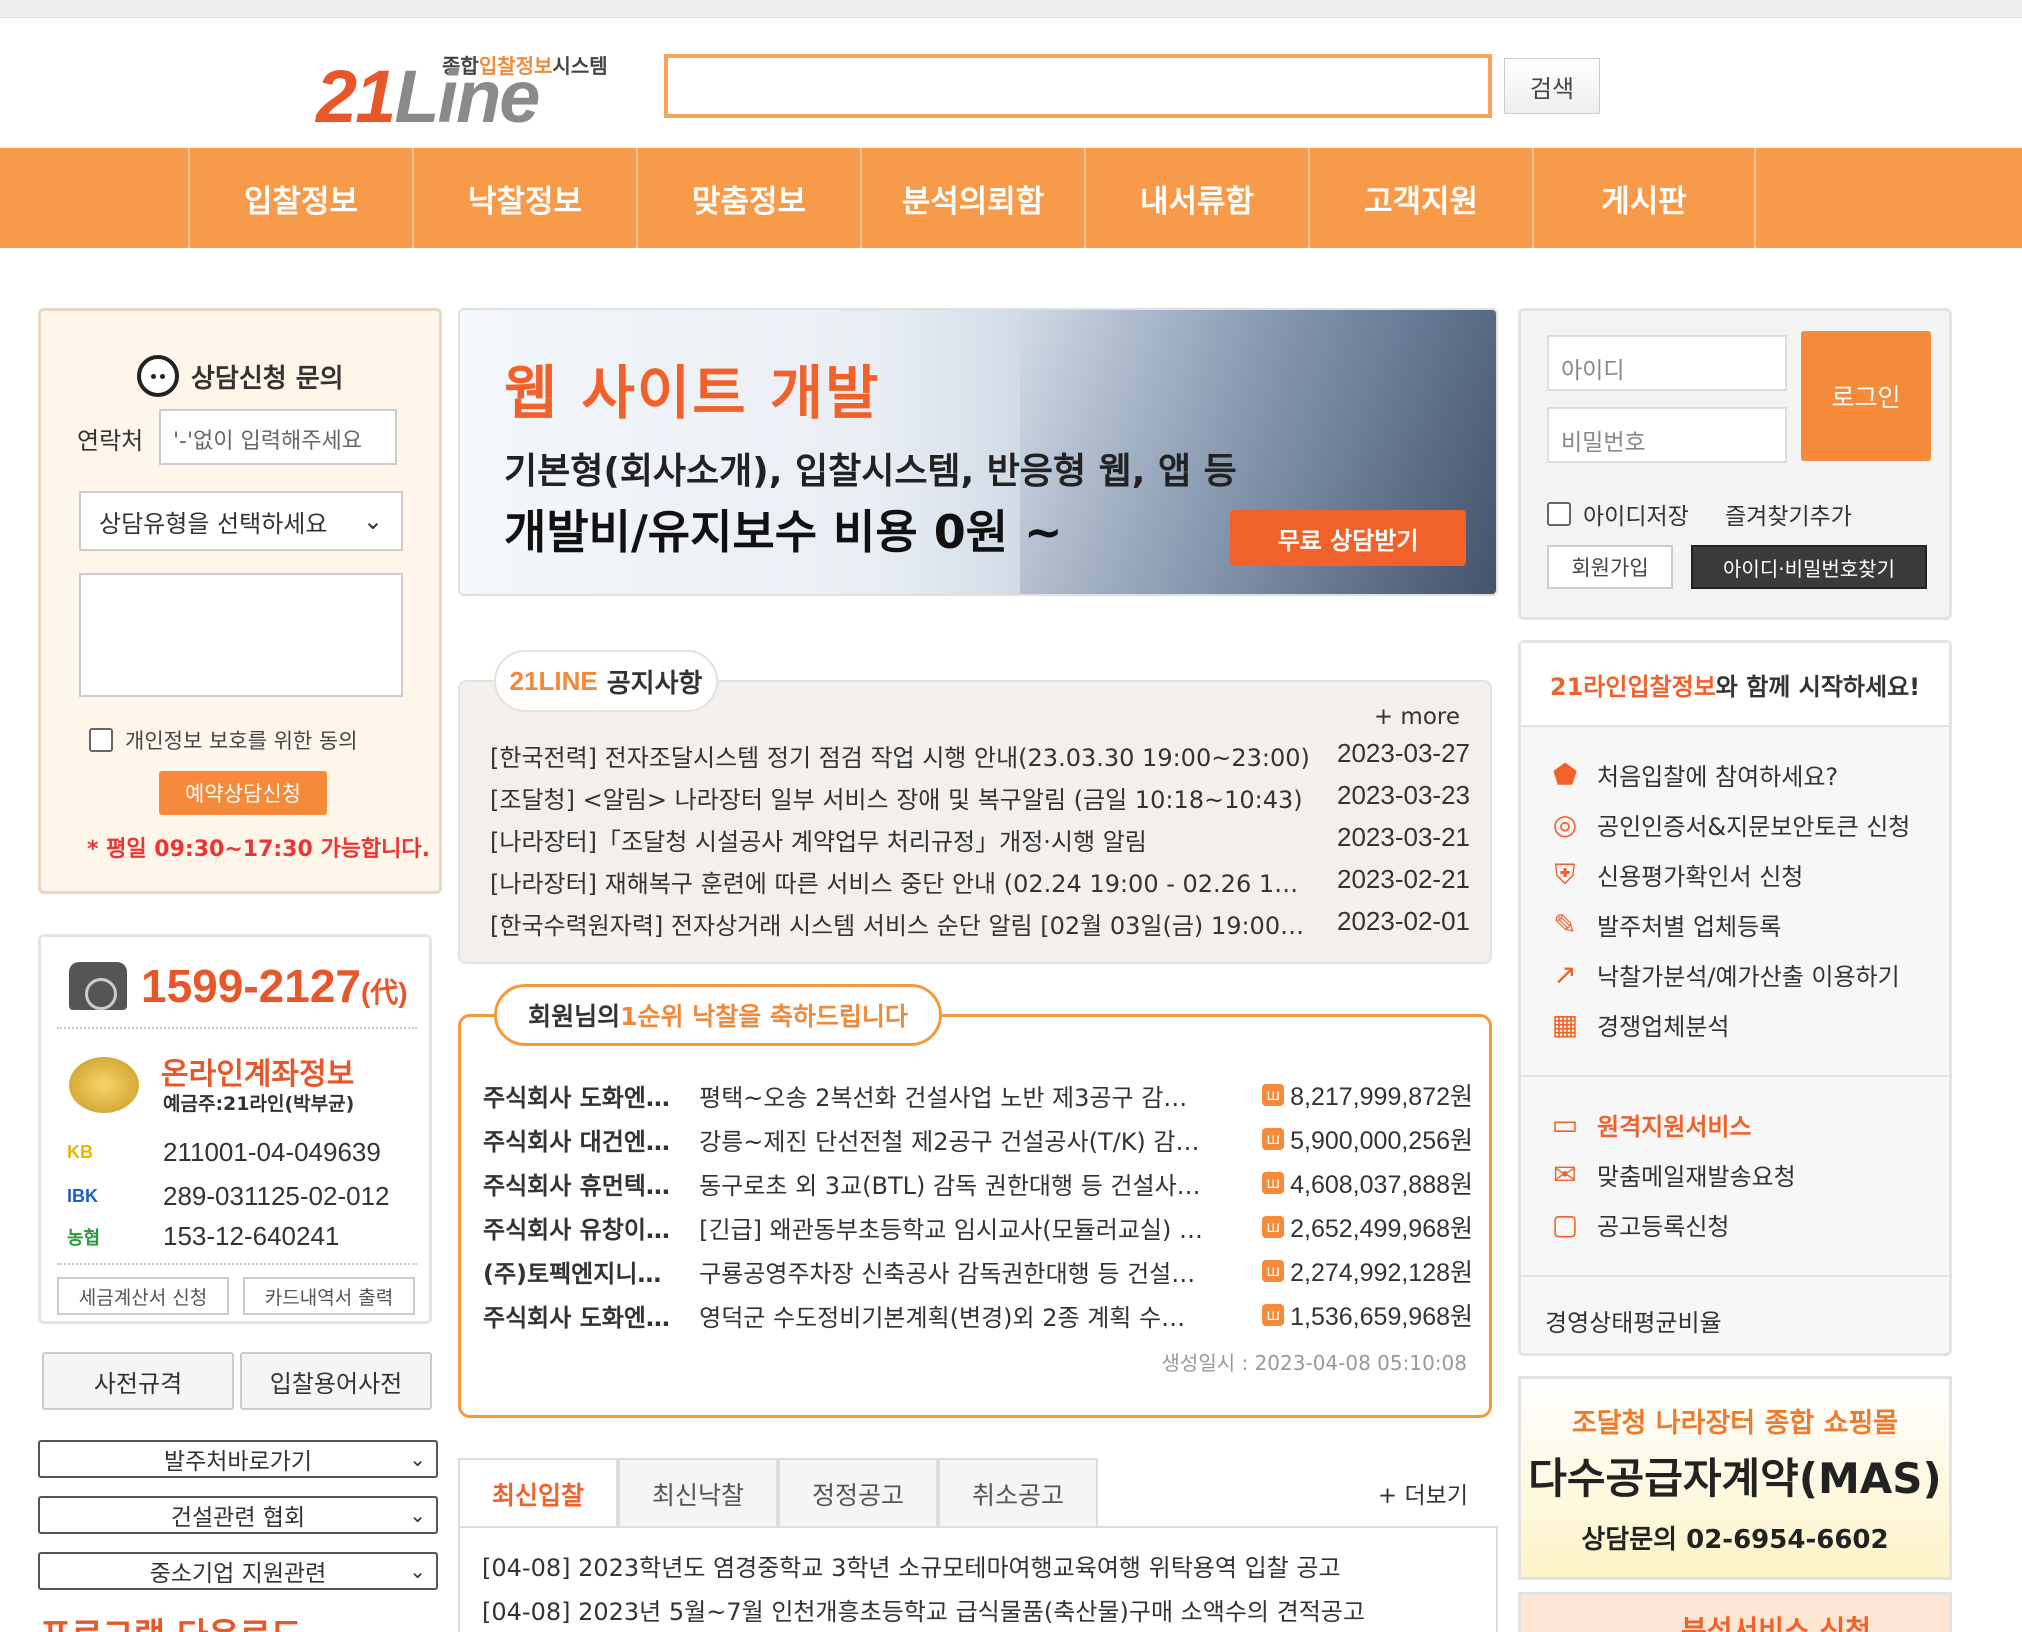 The width and height of the screenshot is (2022, 1632). What do you see at coordinates (228, 1196) in the screenshot?
I see `bank-row: IBK 289-031125-02-012` at bounding box center [228, 1196].